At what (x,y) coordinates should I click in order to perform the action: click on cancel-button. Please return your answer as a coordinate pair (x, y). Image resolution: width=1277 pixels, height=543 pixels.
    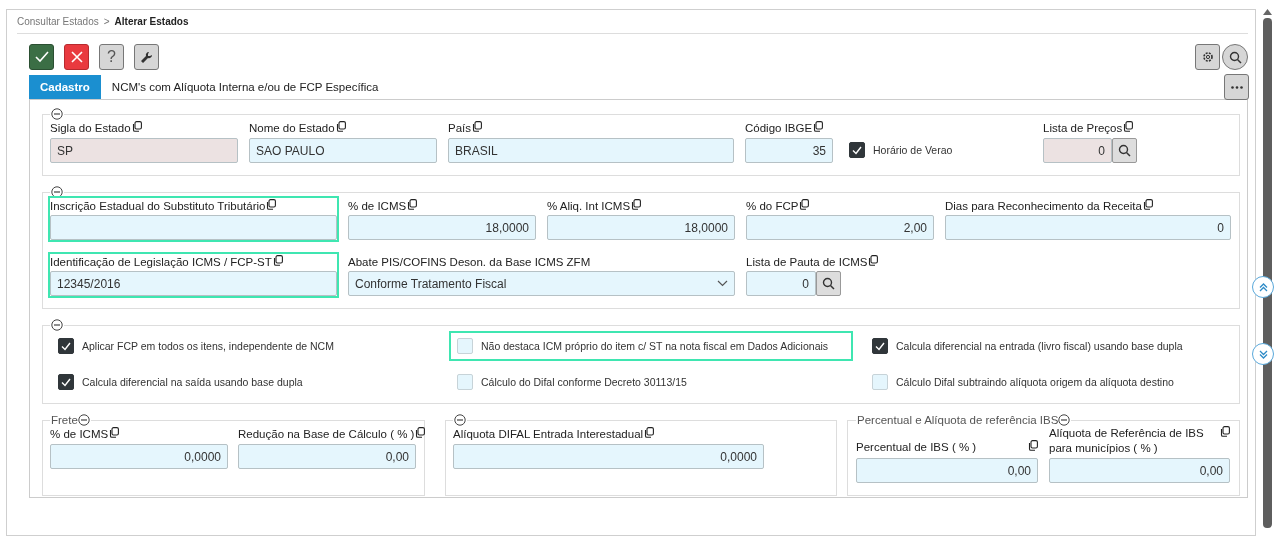
    Looking at the image, I should click on (76, 57).